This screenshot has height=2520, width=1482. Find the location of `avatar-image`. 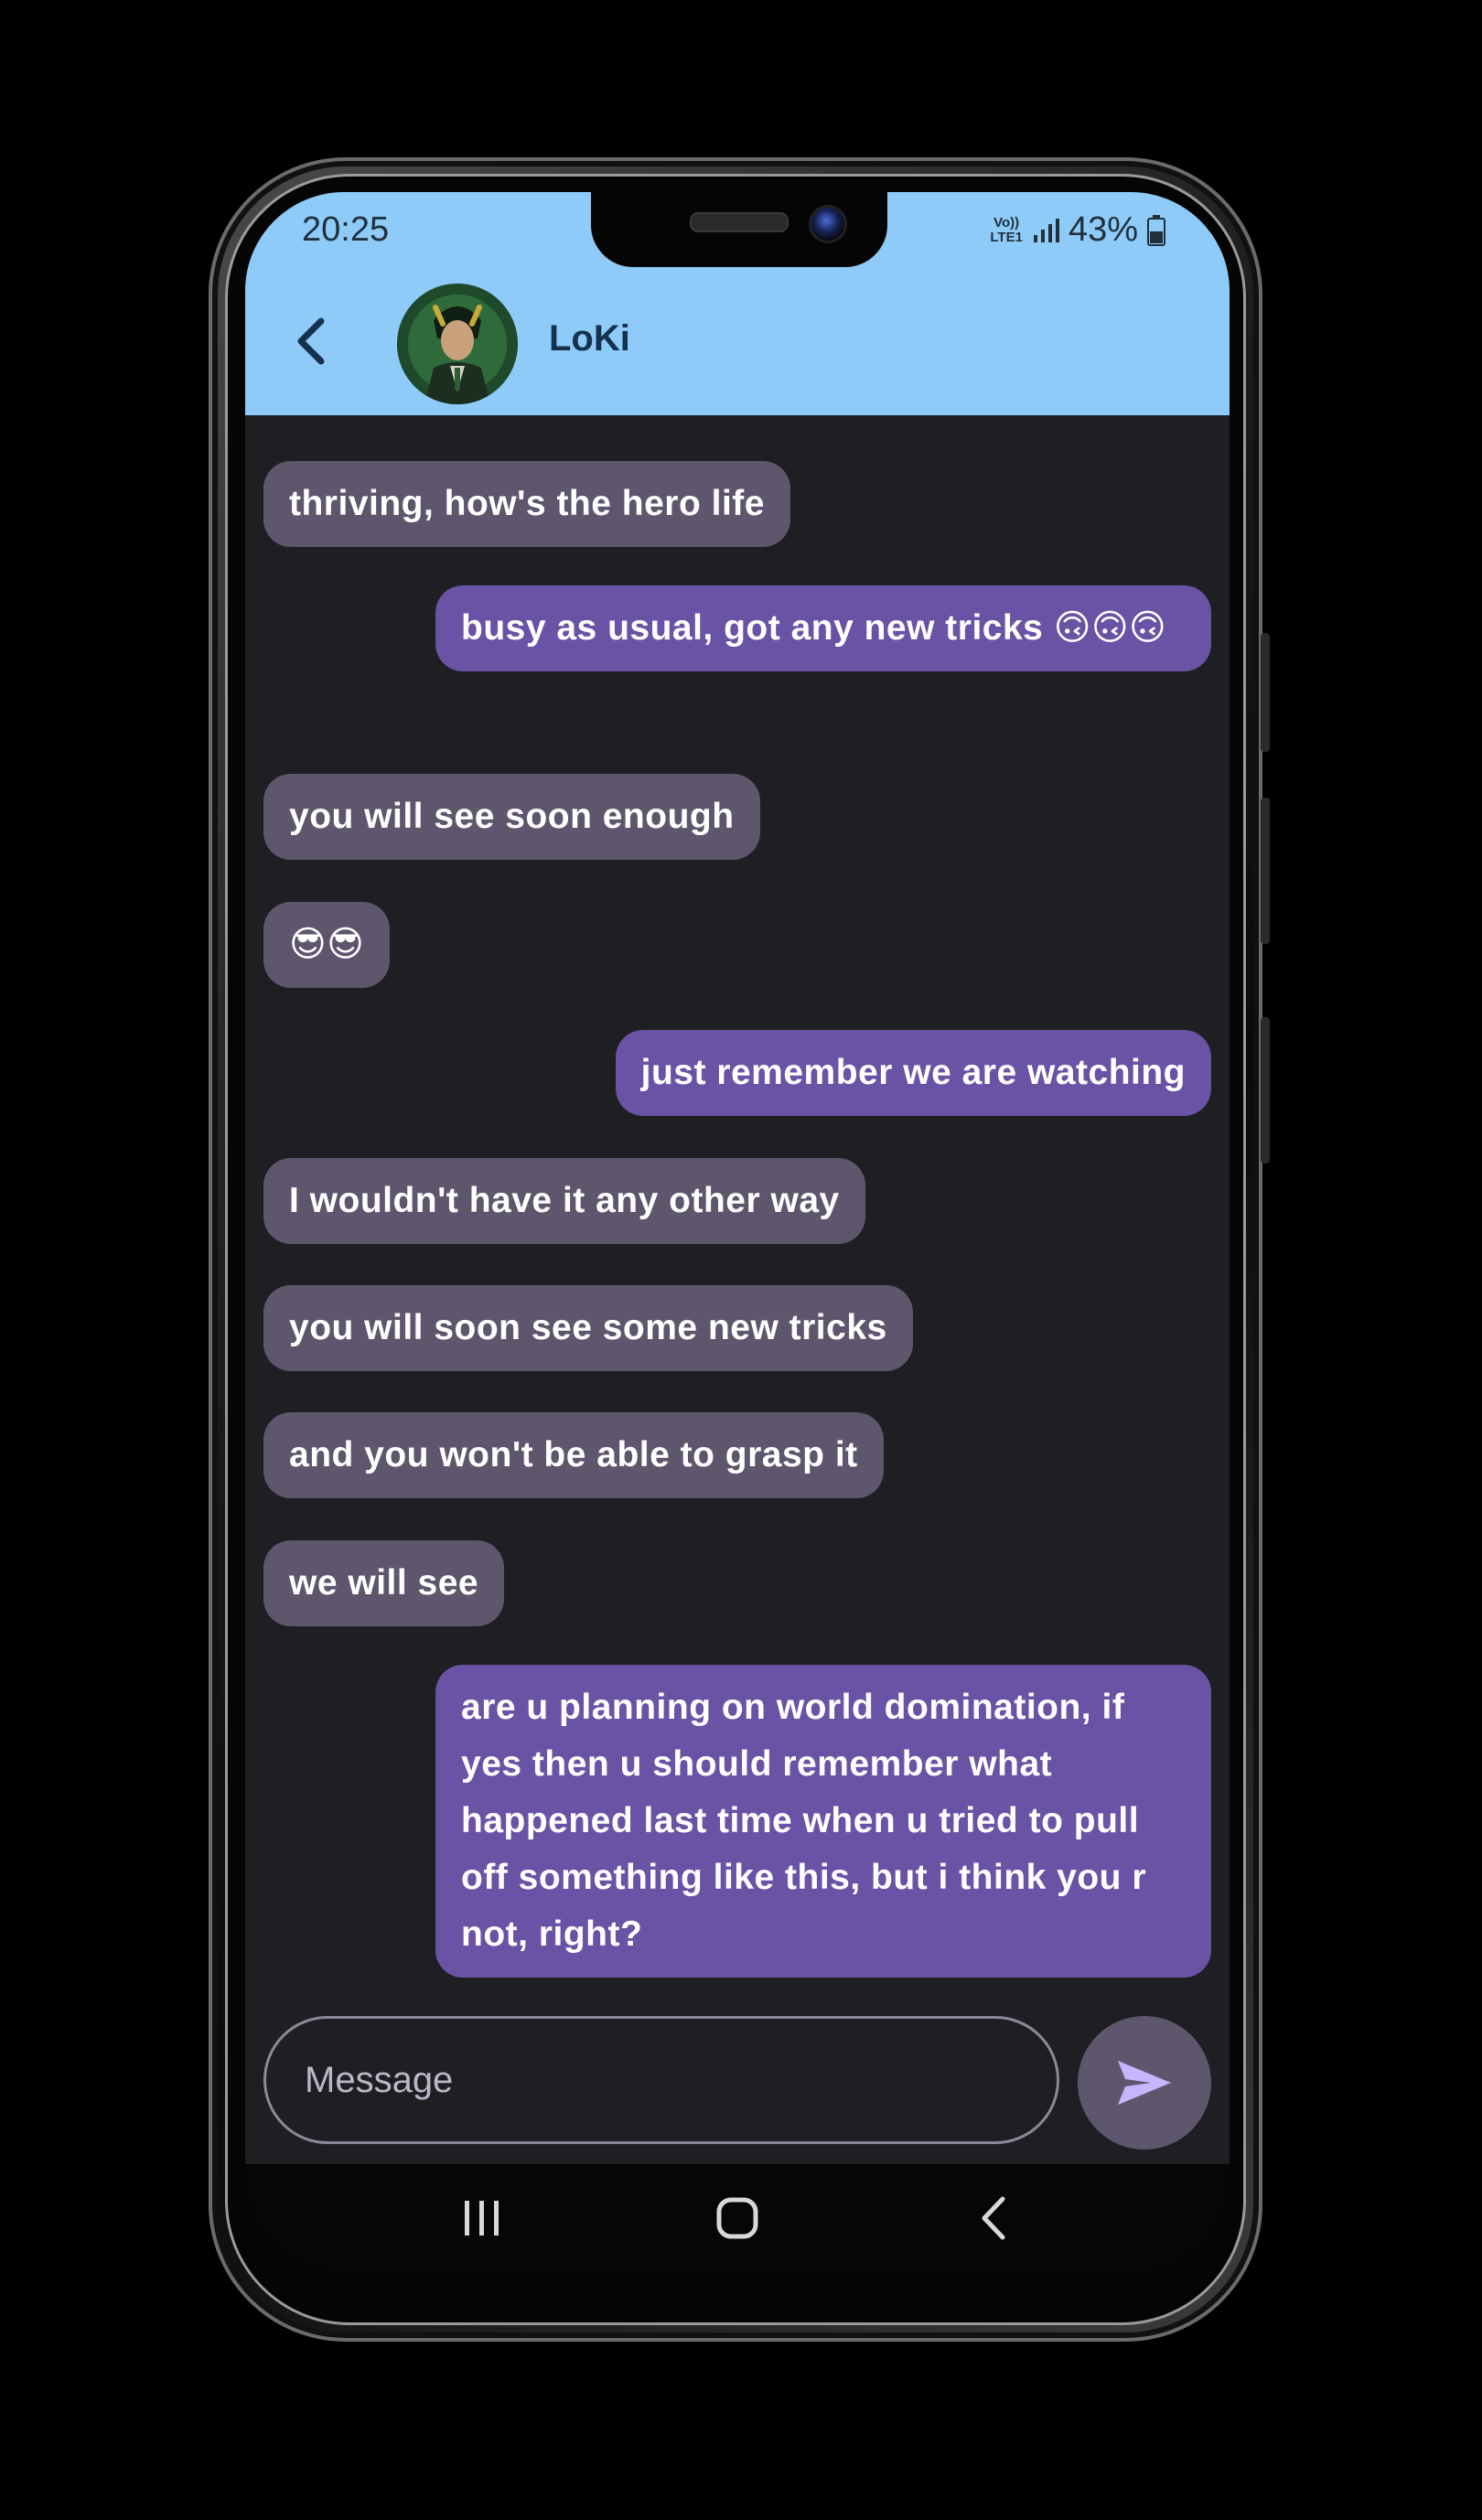

avatar-image is located at coordinates (458, 344).